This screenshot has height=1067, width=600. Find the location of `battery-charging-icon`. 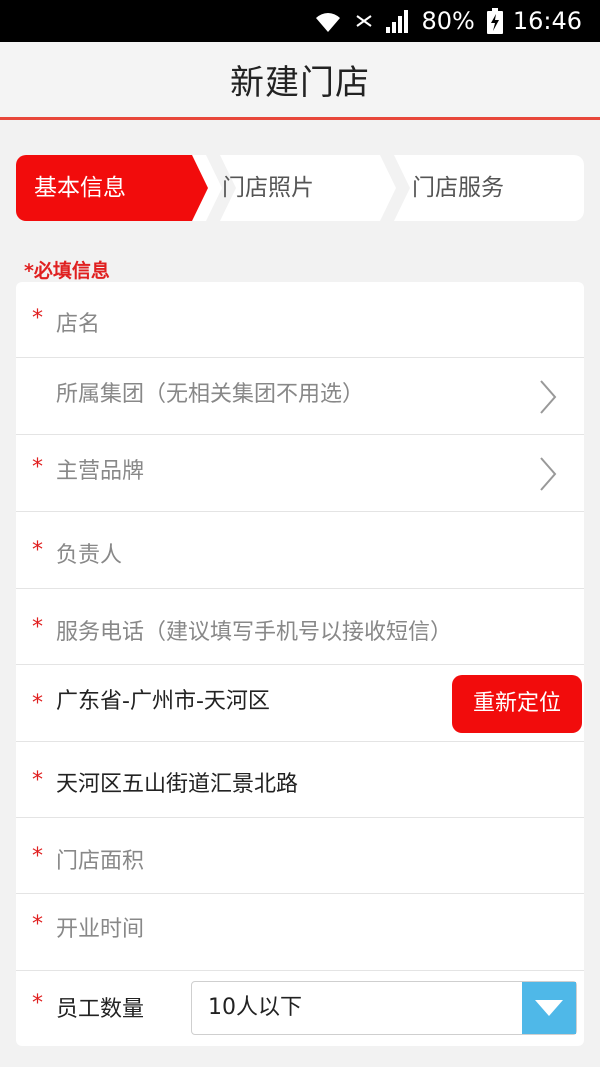

battery-charging-icon is located at coordinates (494, 21).